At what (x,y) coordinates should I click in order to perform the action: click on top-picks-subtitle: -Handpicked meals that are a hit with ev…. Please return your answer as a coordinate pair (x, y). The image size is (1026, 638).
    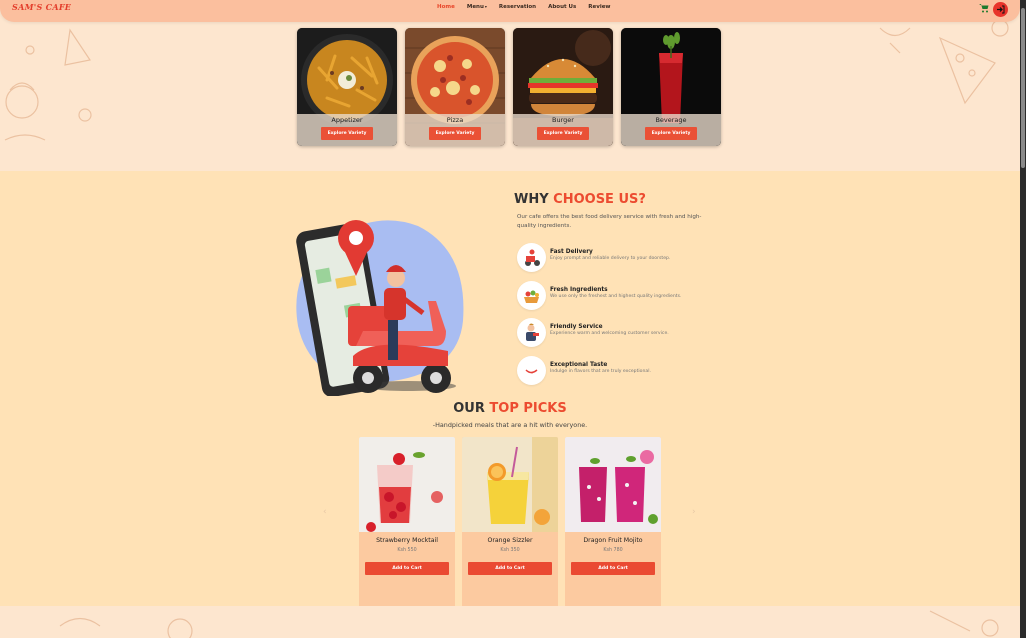
    Looking at the image, I should click on (510, 425).